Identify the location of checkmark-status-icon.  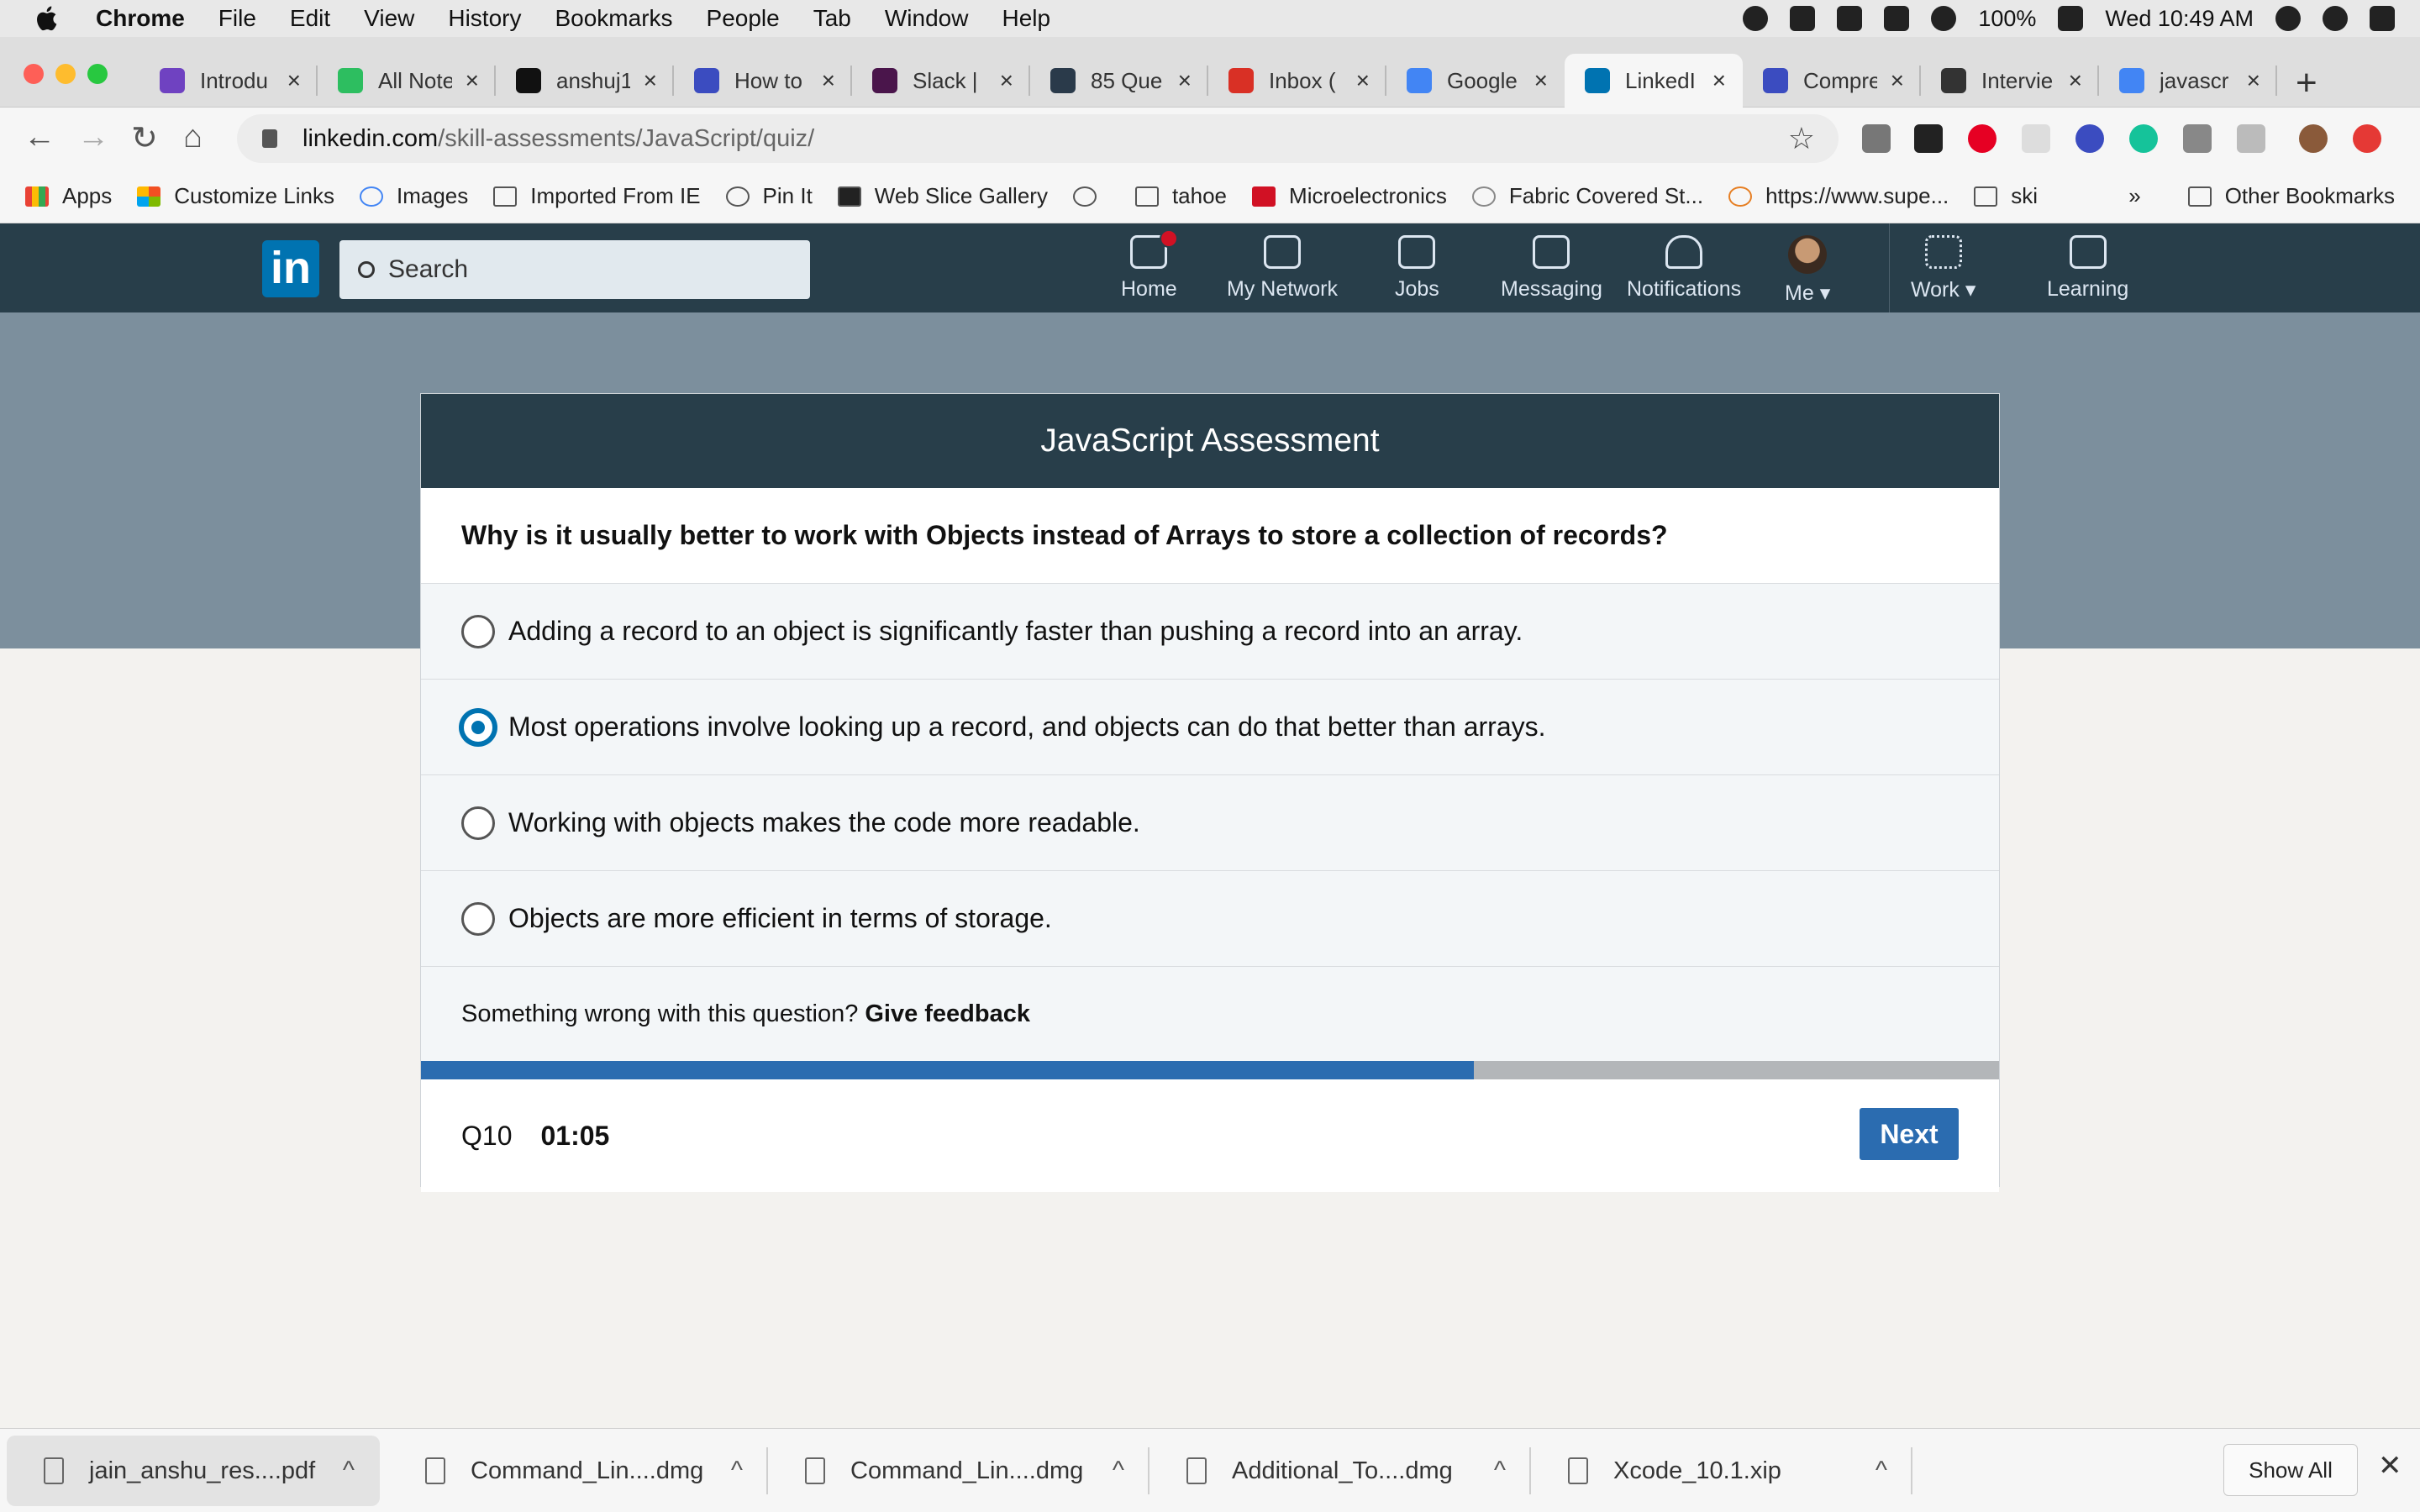
(1756, 18).